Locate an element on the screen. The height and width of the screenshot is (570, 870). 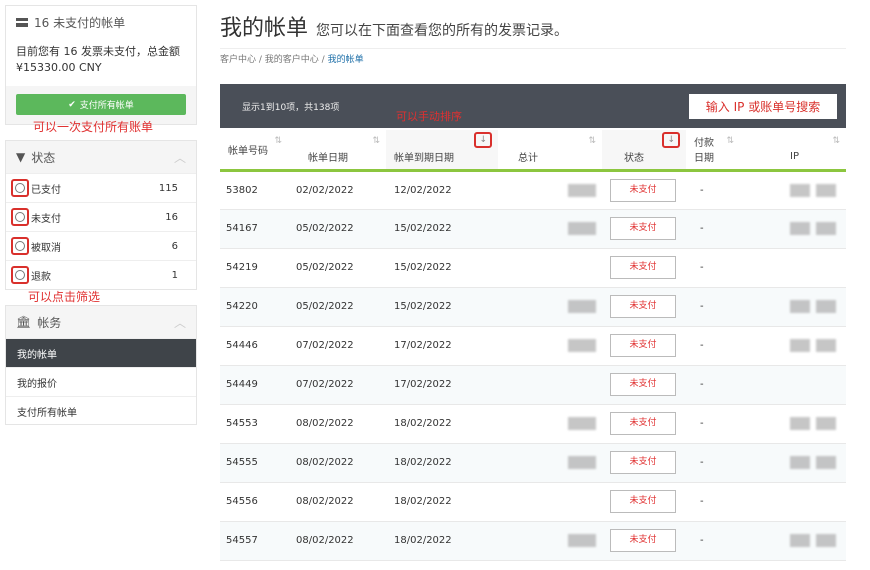
table-row: 54553 08/02/2022 18/02/2022 未支付 - is located at coordinates (533, 424).